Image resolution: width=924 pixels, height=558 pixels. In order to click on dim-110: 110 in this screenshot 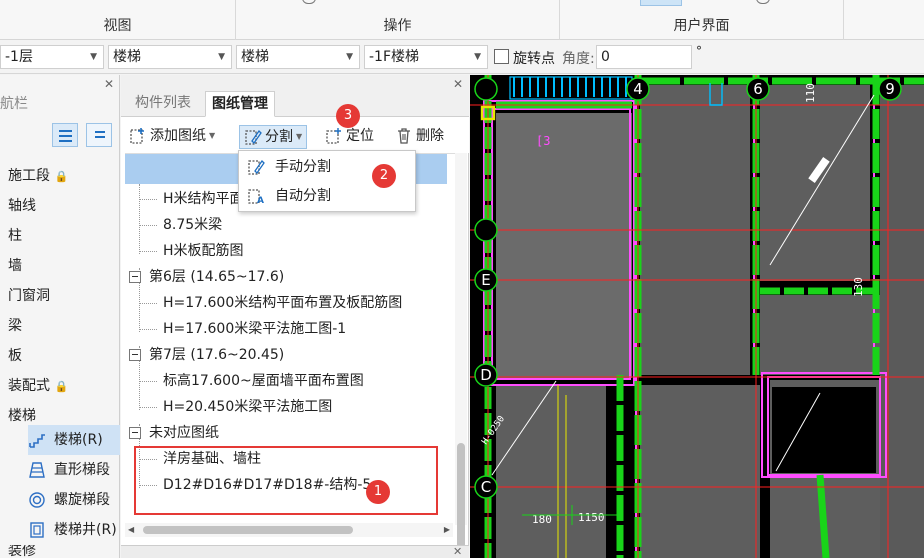, I will do `click(810, 93)`.